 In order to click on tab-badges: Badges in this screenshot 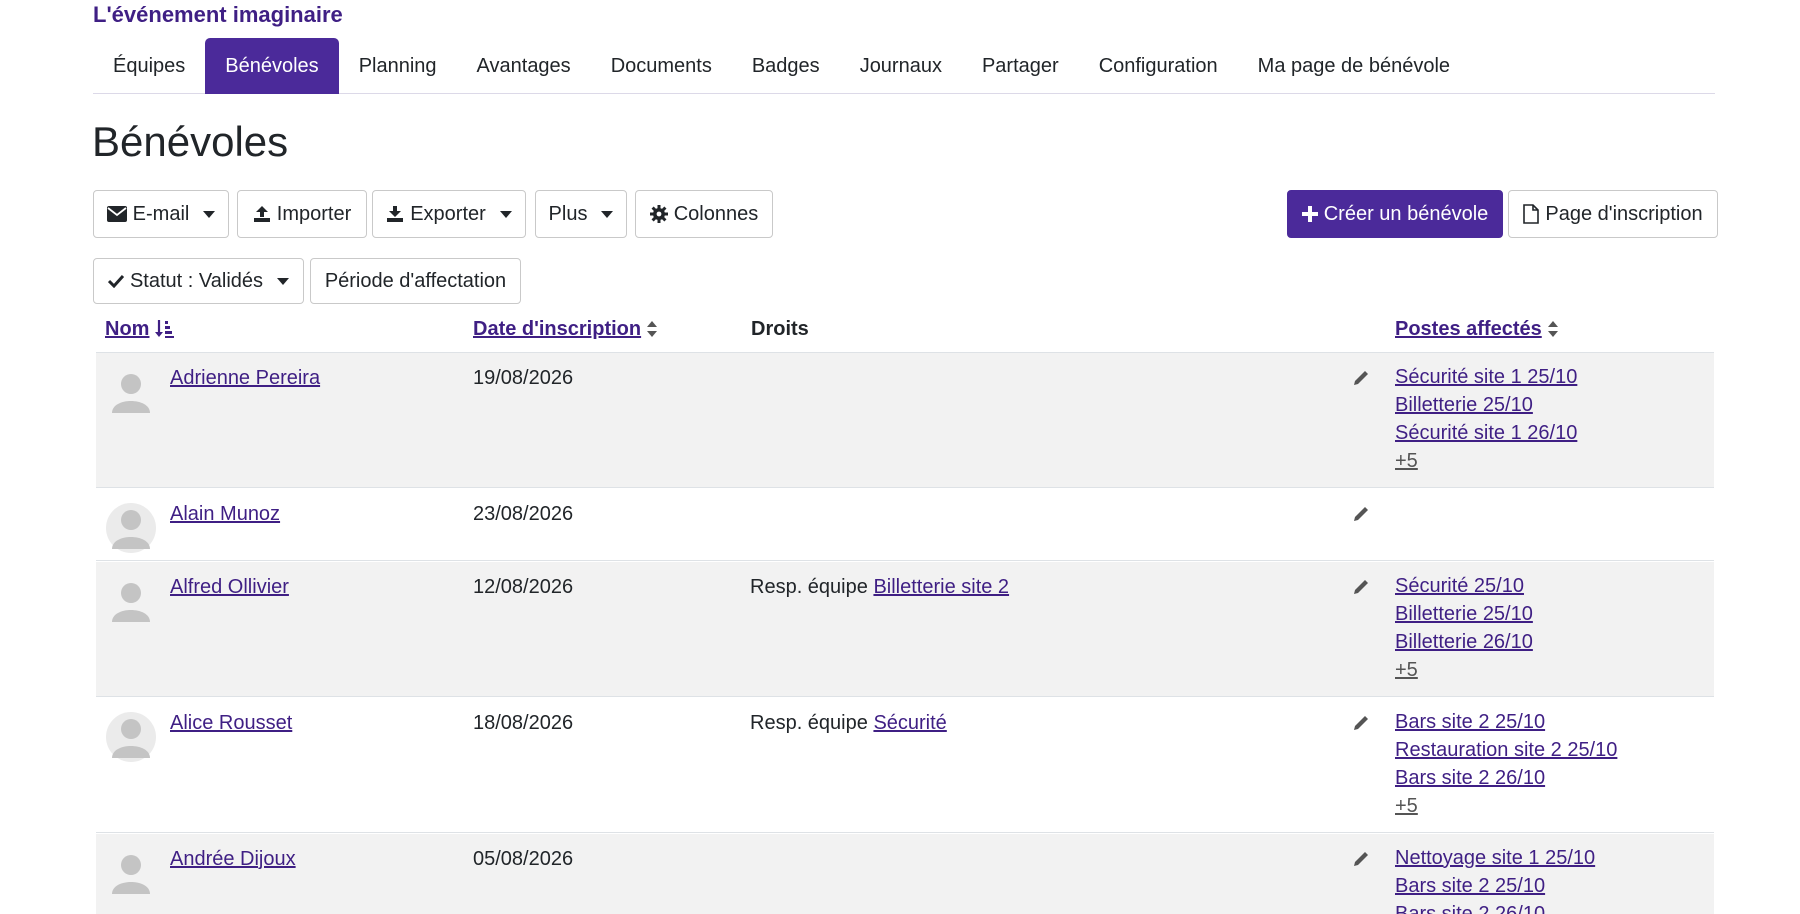, I will do `click(786, 66)`.